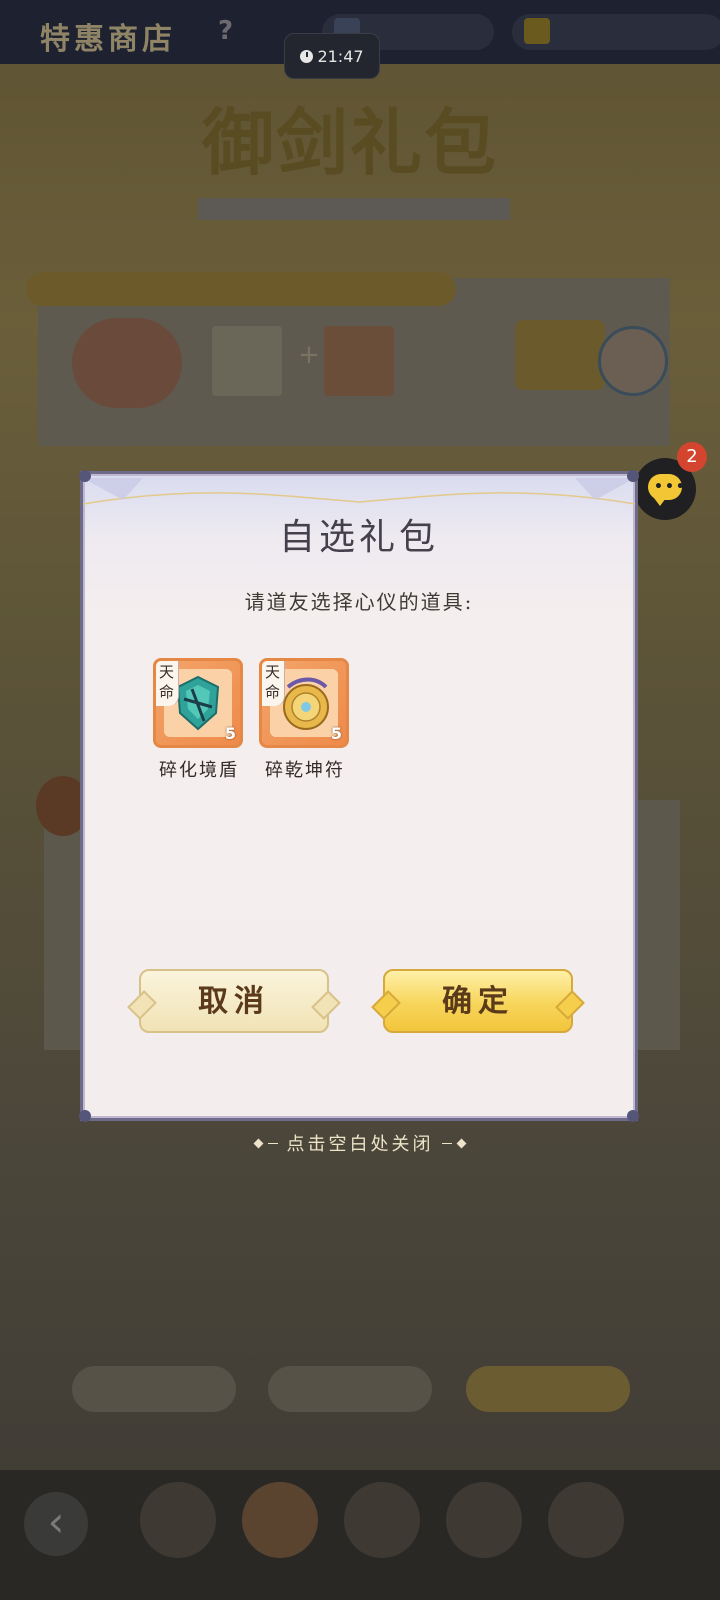 The image size is (720, 1600). I want to click on status-time: 21:47, so click(340, 56).